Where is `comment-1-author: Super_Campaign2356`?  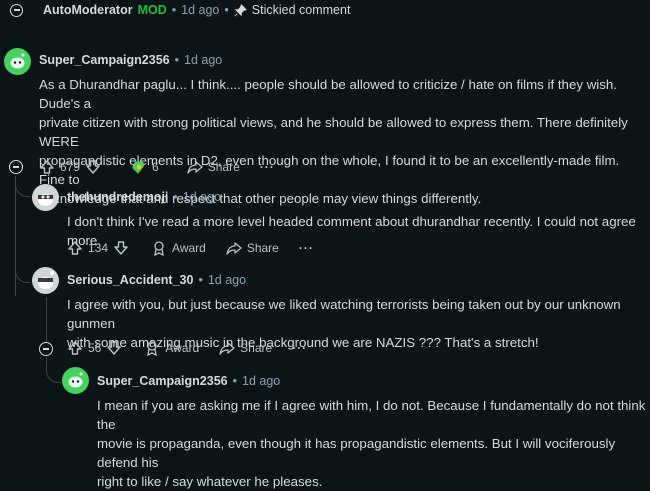 comment-1-author: Super_Campaign2356 is located at coordinates (104, 60).